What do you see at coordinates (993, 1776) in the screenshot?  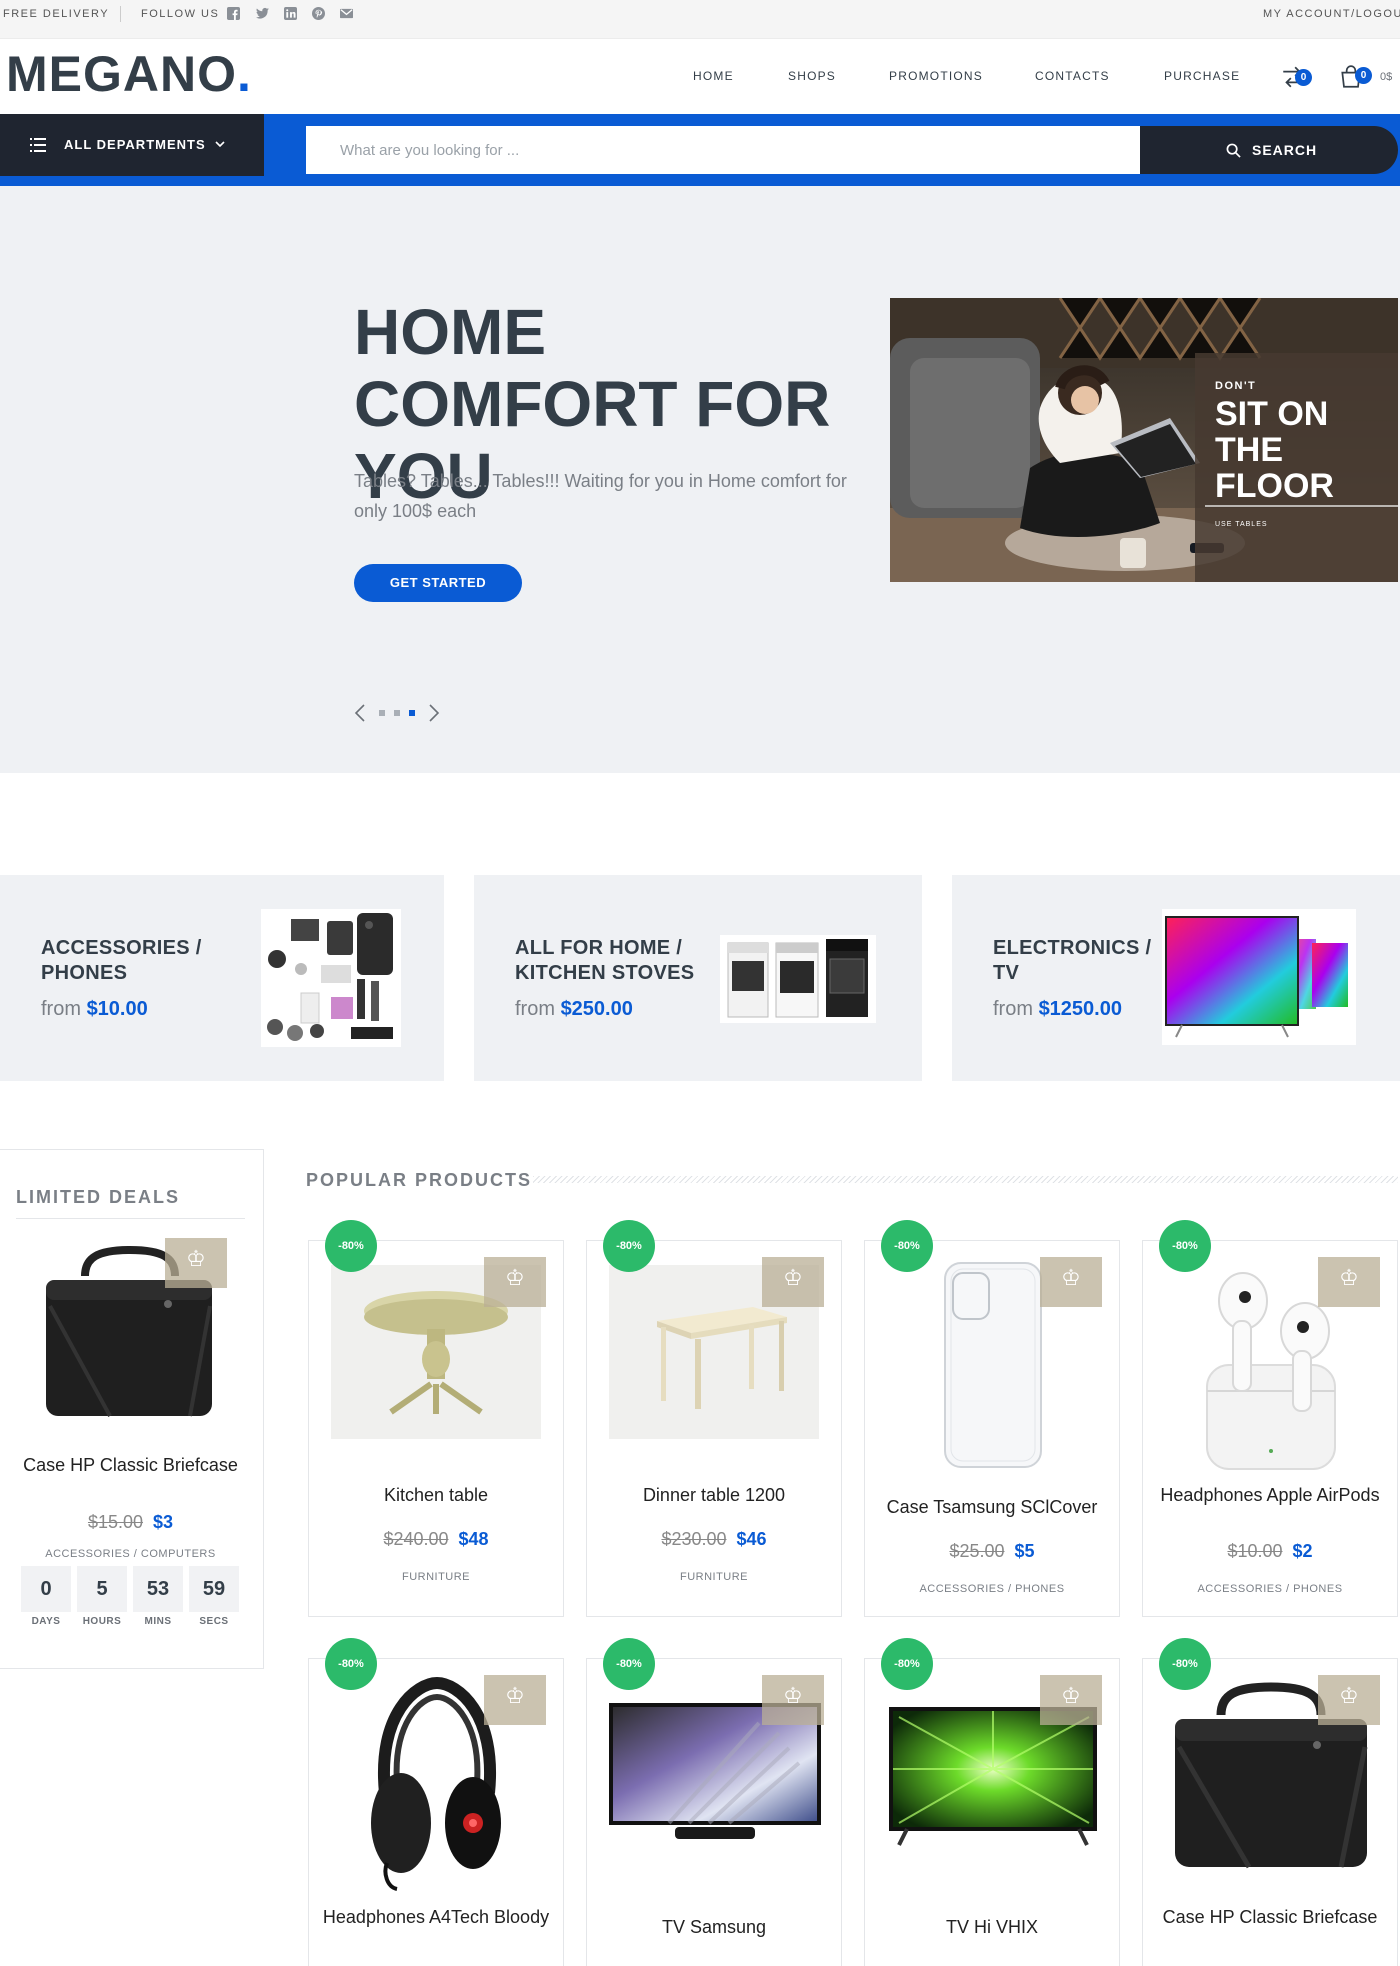 I see `hi-tv-image` at bounding box center [993, 1776].